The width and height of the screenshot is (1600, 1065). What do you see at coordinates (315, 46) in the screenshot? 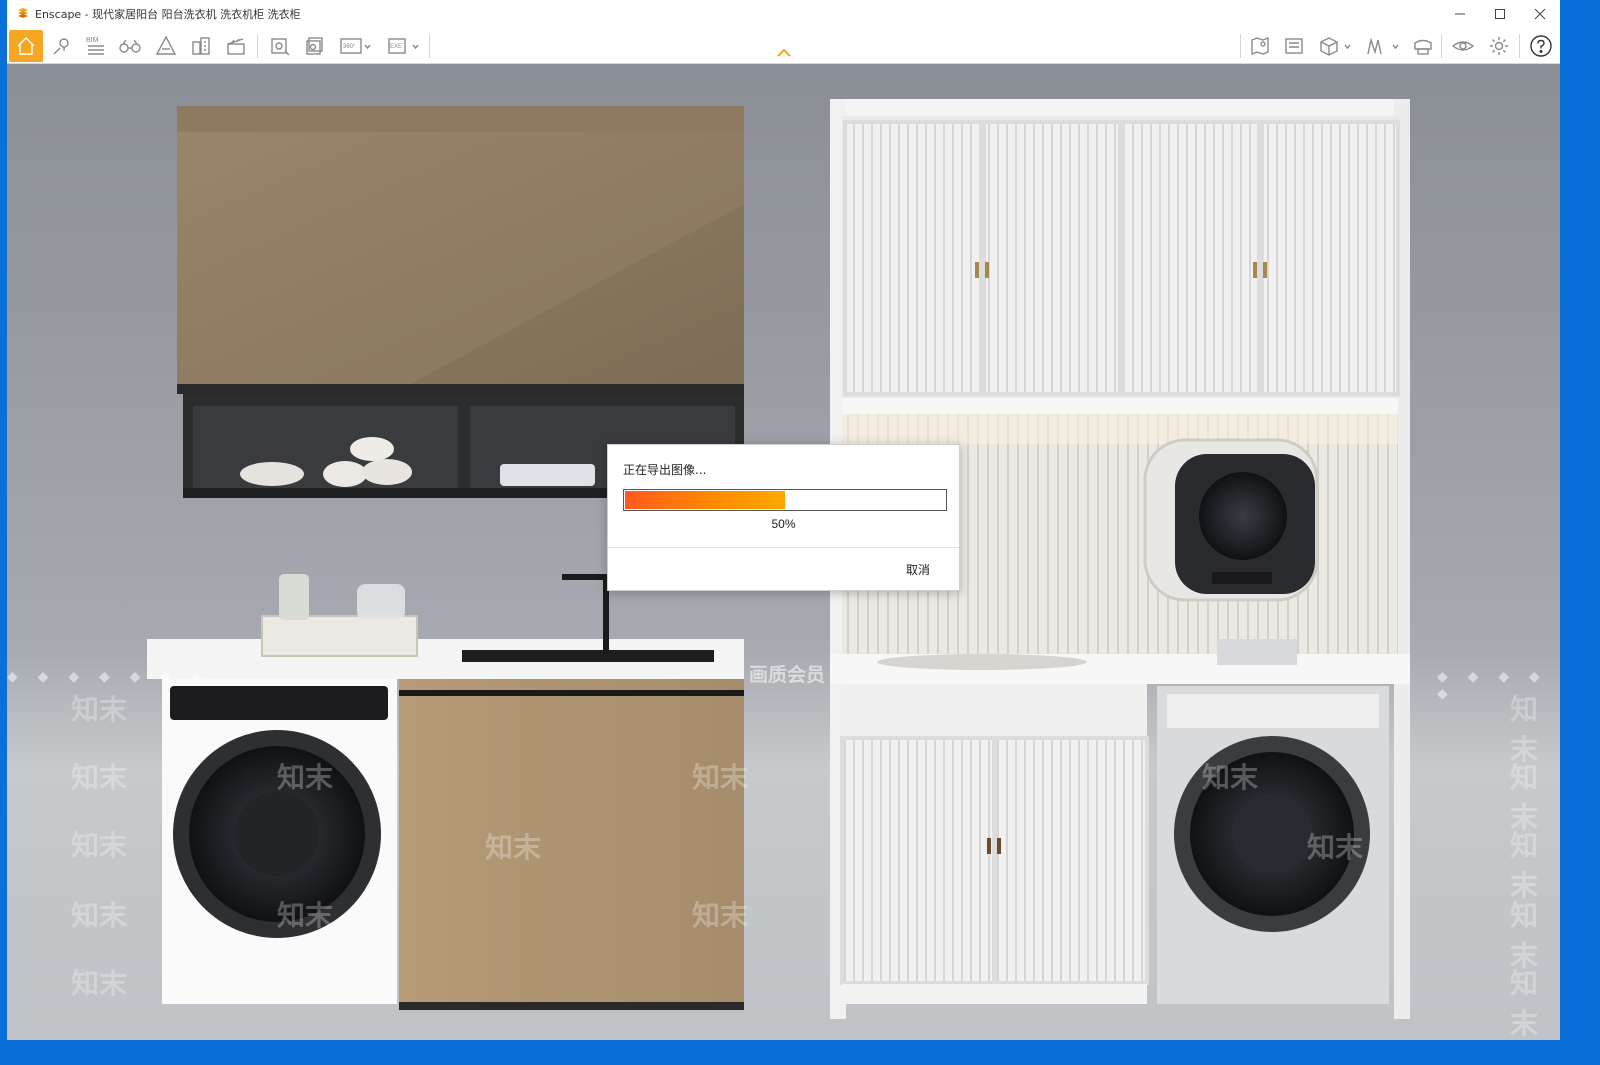
I see `batch-render-icon` at bounding box center [315, 46].